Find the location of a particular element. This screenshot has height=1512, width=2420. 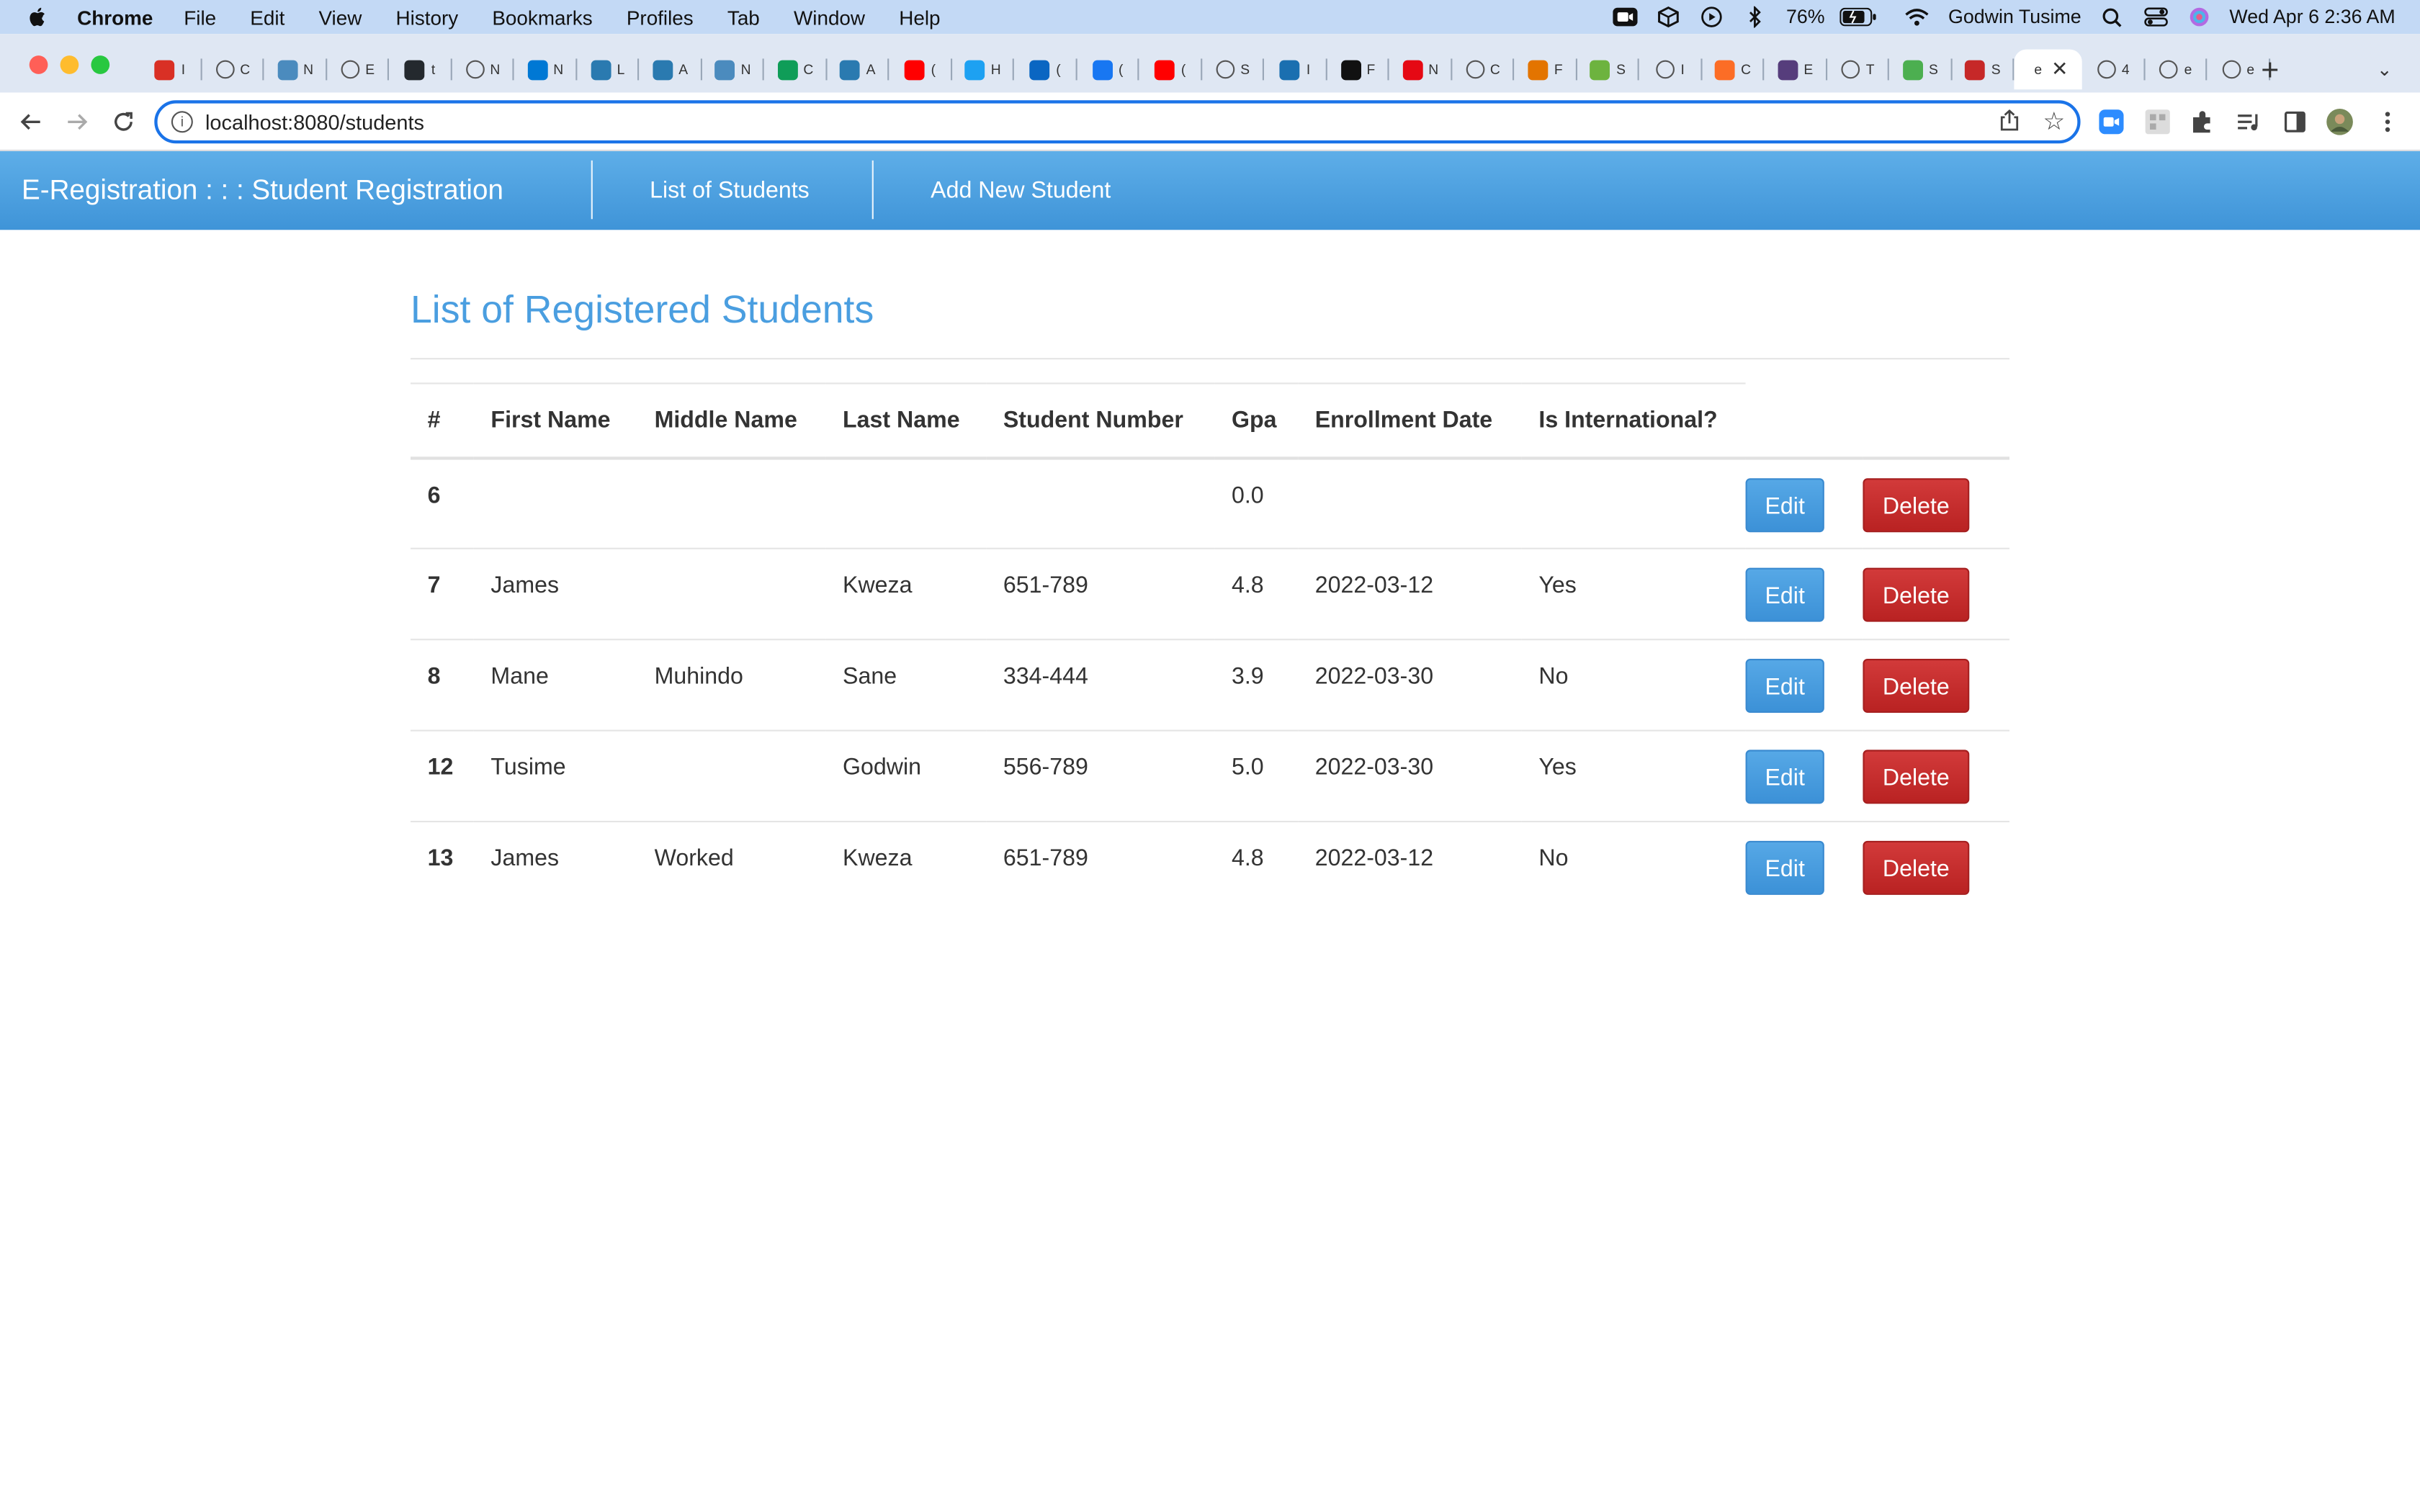

back-button is located at coordinates (30, 122).